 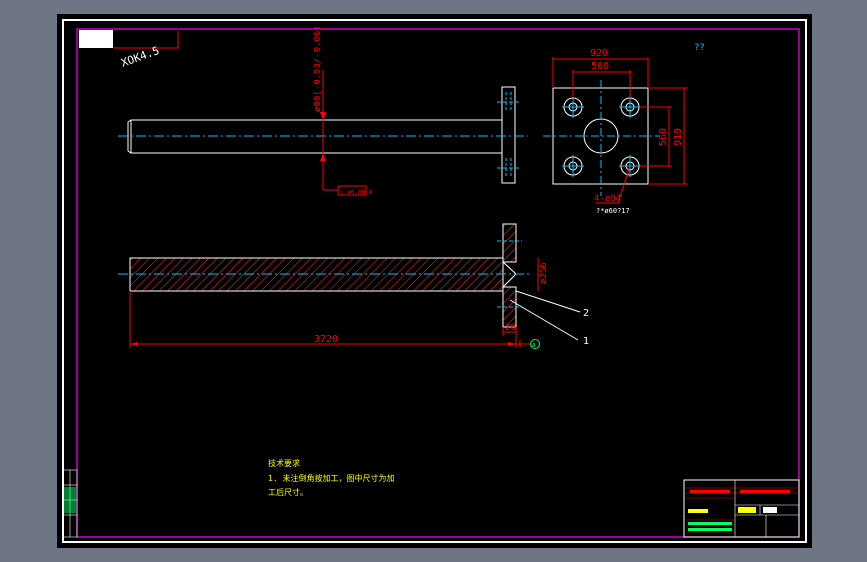 I want to click on section-diameter-dim: ø256, so click(x=544, y=273).